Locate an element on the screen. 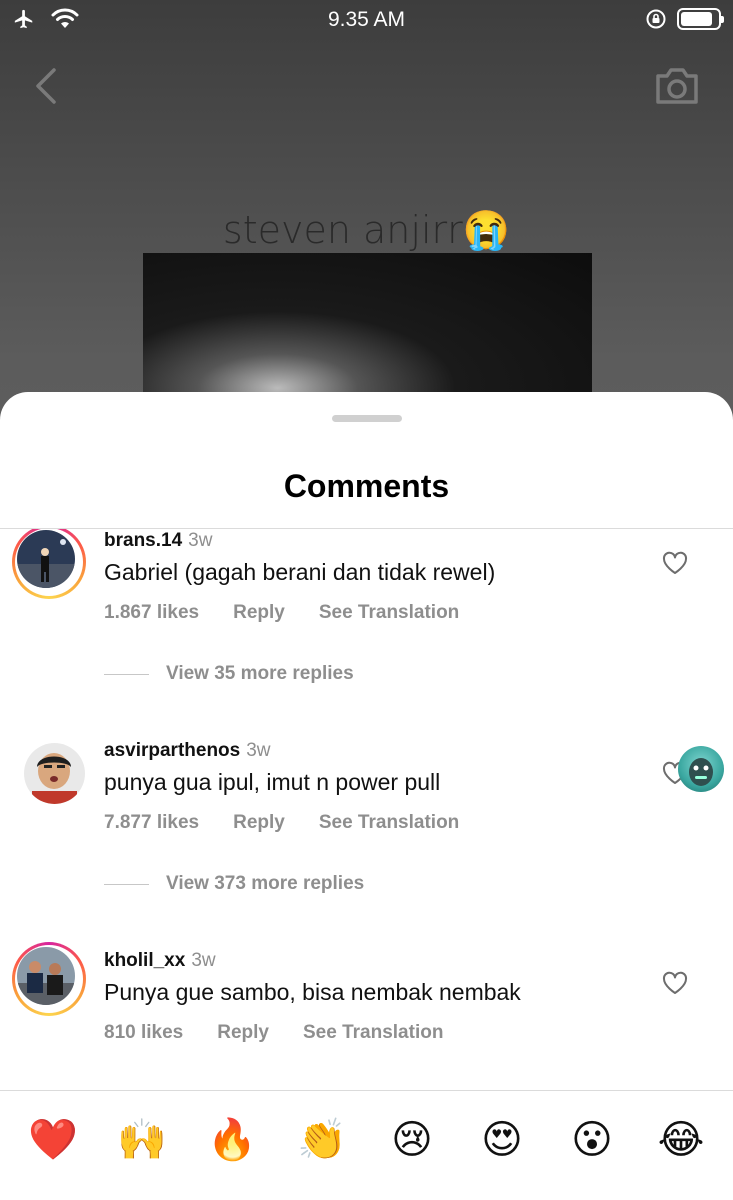  camera-button is located at coordinates (677, 86).